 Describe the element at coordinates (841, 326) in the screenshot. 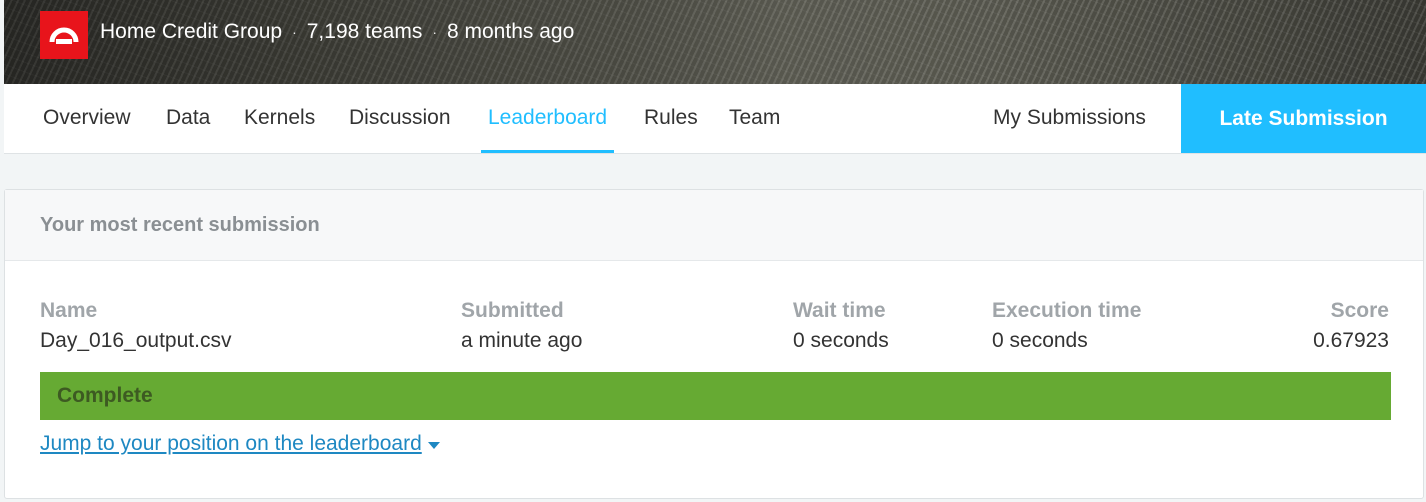

I see `wait-time-column: Wait time 0 seconds` at that location.